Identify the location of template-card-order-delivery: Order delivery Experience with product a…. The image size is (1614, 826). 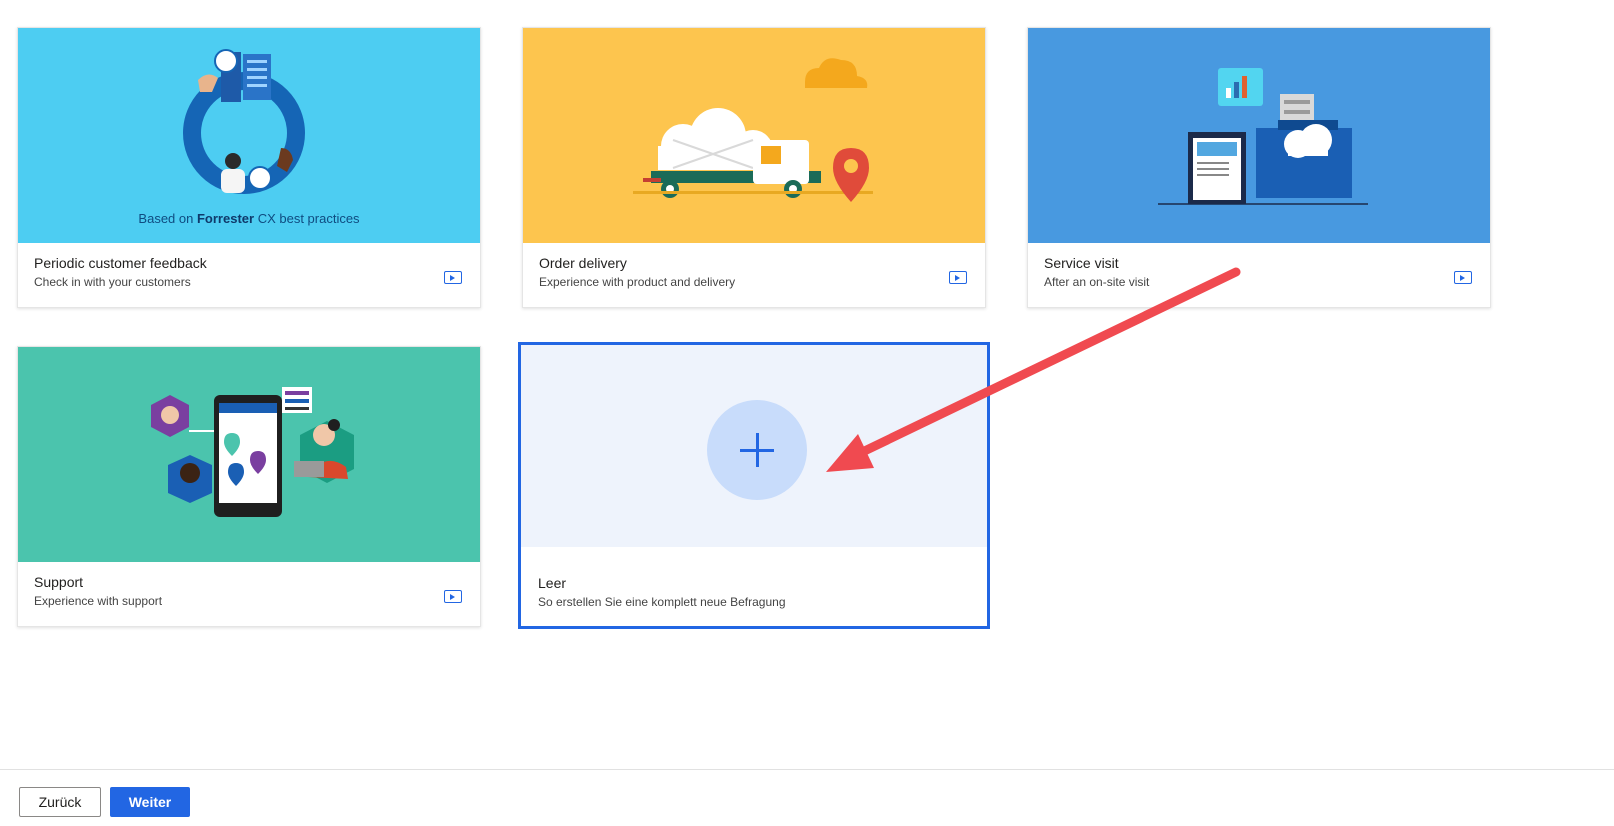
(754, 167).